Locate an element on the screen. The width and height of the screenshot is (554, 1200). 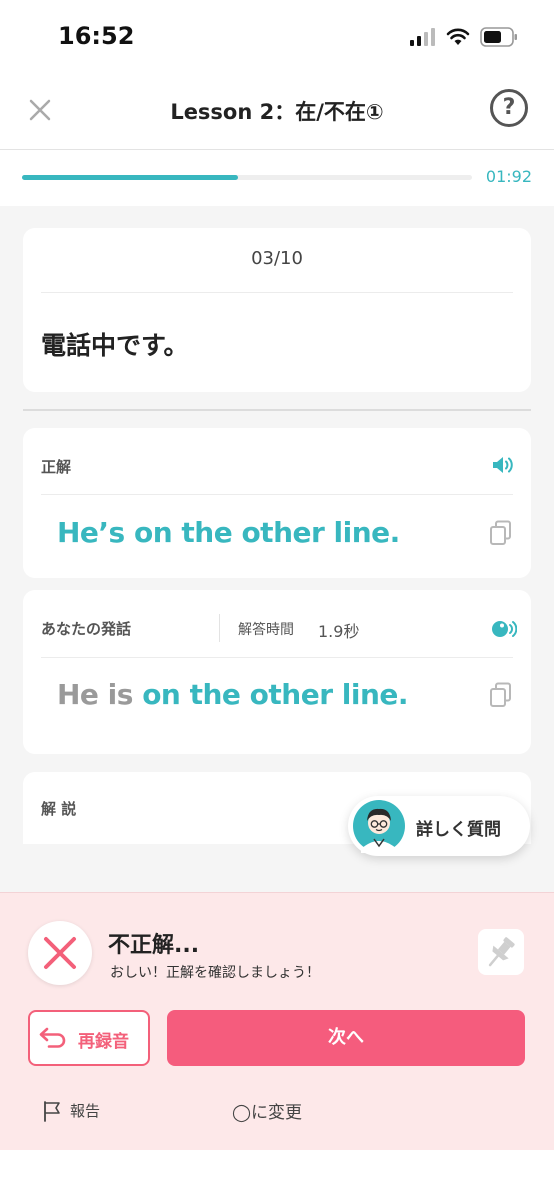
status-time: 16:52 is located at coordinates (96, 36).